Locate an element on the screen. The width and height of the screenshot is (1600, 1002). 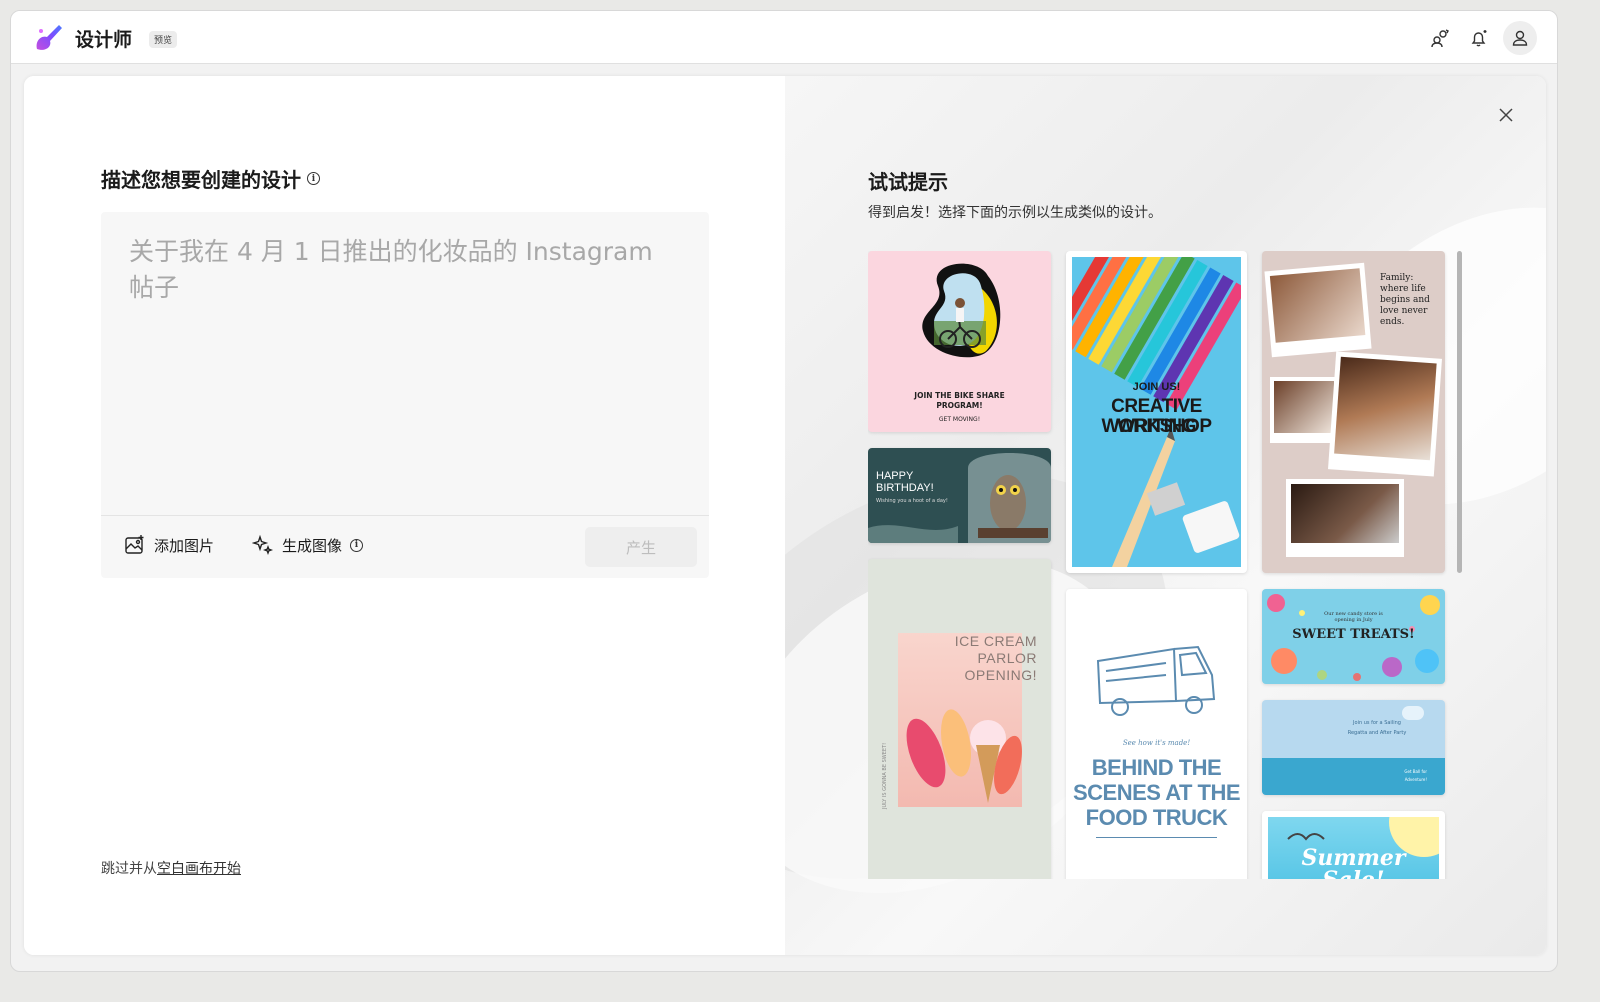
close-icon is located at coordinates (1506, 115).